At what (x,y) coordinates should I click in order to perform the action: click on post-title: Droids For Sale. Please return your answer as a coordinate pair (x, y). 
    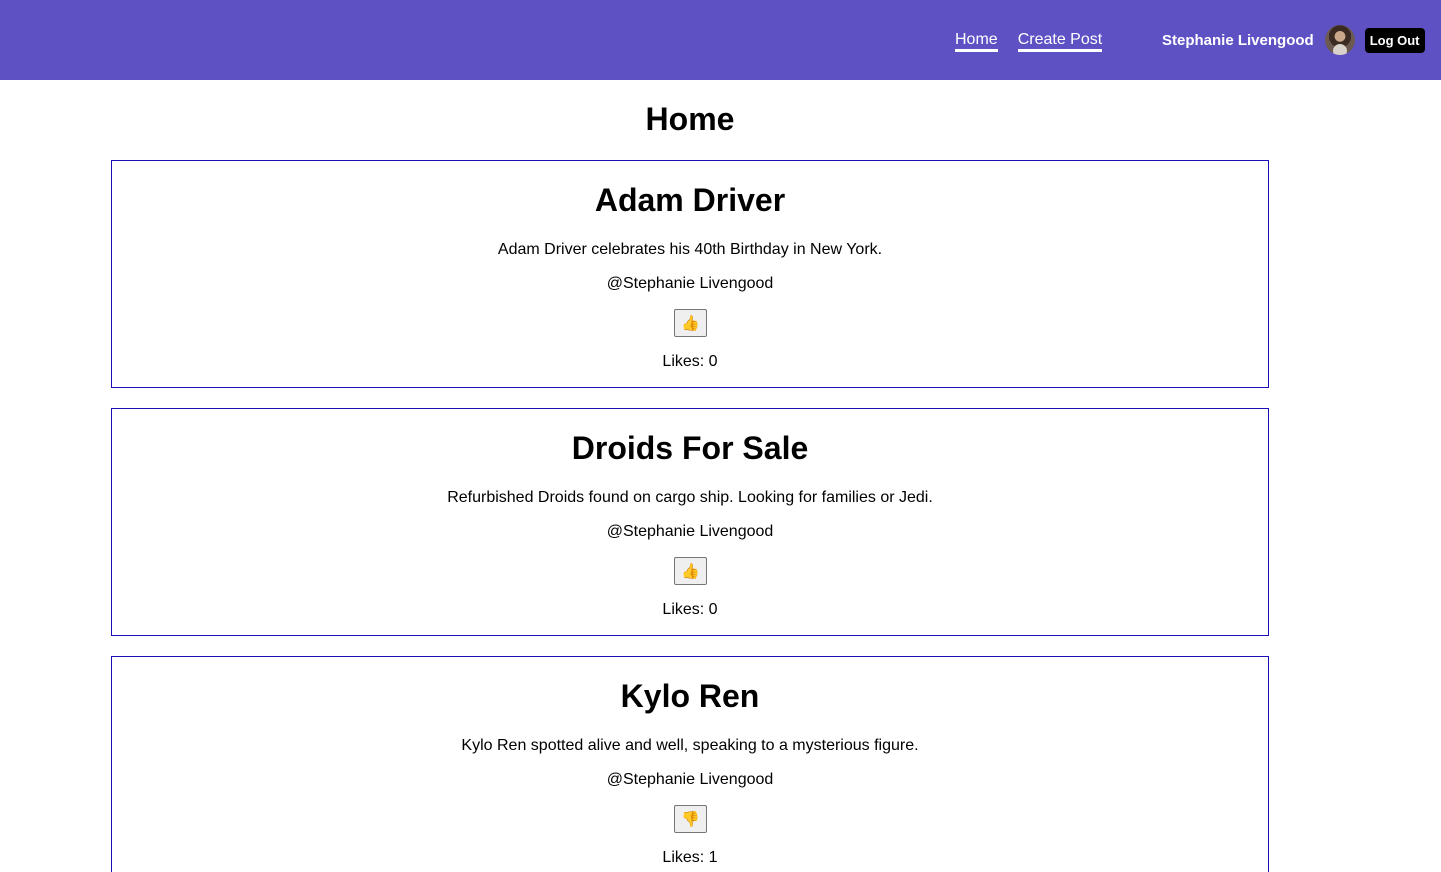
    Looking at the image, I should click on (690, 448).